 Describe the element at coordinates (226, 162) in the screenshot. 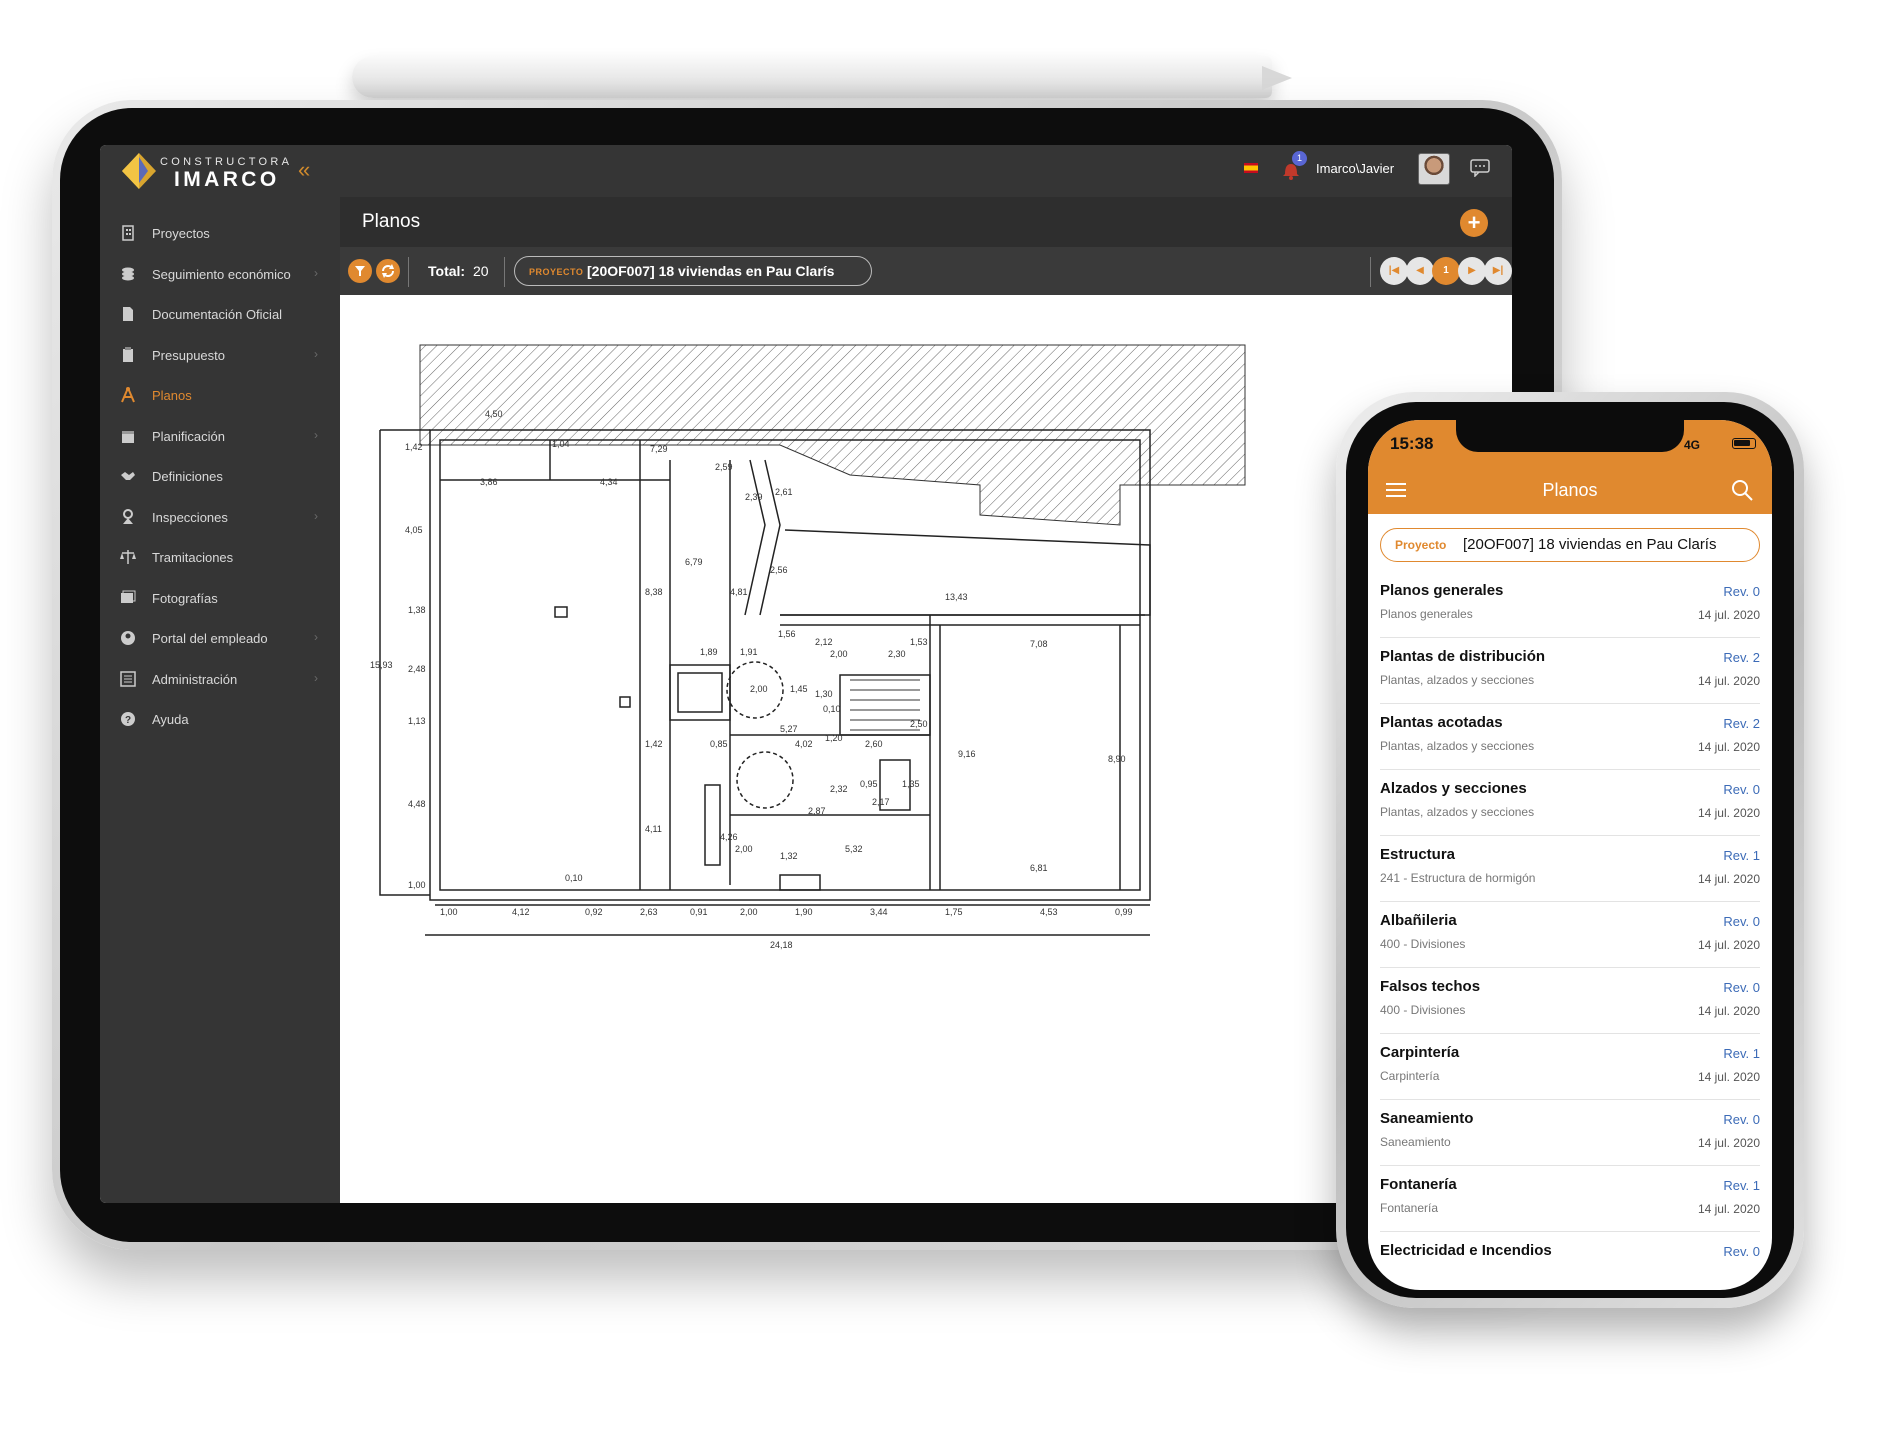

I see `brand-small: CONSTRUCTORA` at that location.